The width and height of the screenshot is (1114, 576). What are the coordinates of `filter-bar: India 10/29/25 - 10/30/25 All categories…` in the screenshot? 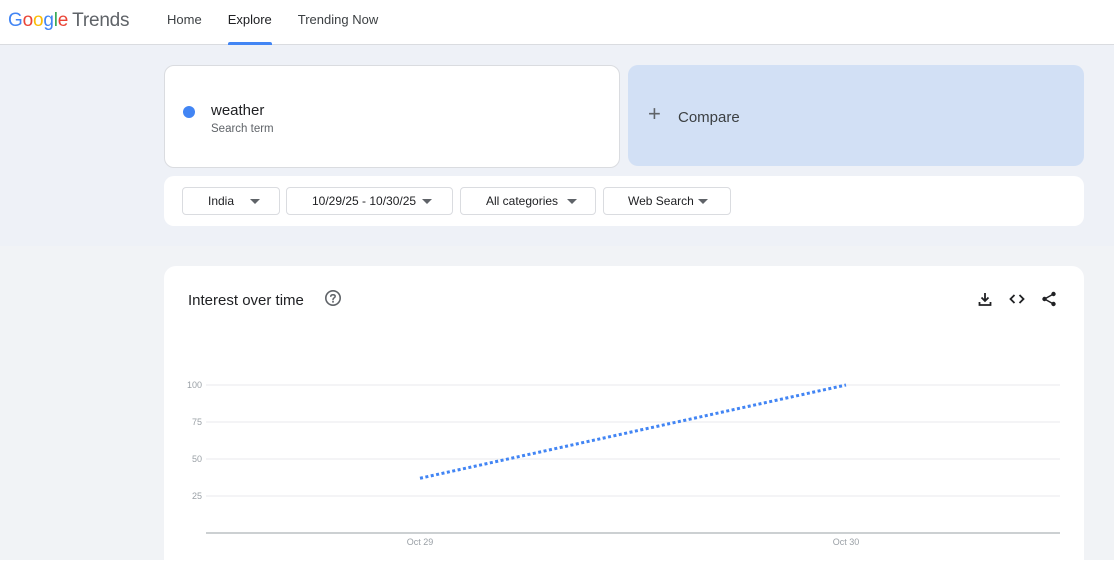 It's located at (624, 201).